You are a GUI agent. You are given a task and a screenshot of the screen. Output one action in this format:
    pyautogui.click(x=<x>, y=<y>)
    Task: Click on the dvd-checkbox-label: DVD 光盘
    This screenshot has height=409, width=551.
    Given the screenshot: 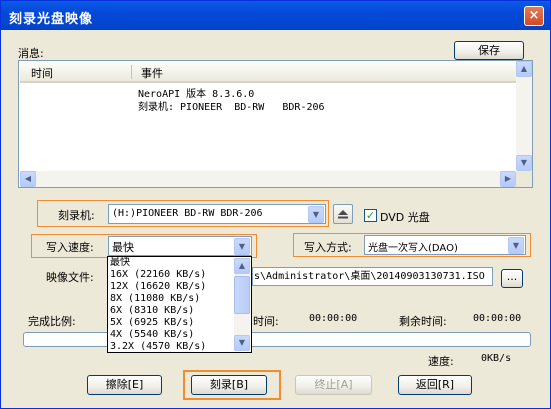 What is the action you would take?
    pyautogui.click(x=405, y=217)
    